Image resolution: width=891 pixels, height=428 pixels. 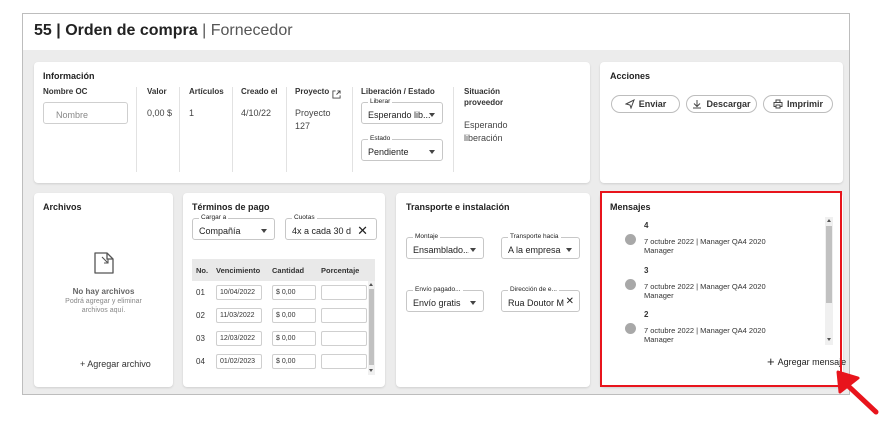 What do you see at coordinates (534, 250) in the screenshot?
I see `transporte-hacia-value: A la empresa` at bounding box center [534, 250].